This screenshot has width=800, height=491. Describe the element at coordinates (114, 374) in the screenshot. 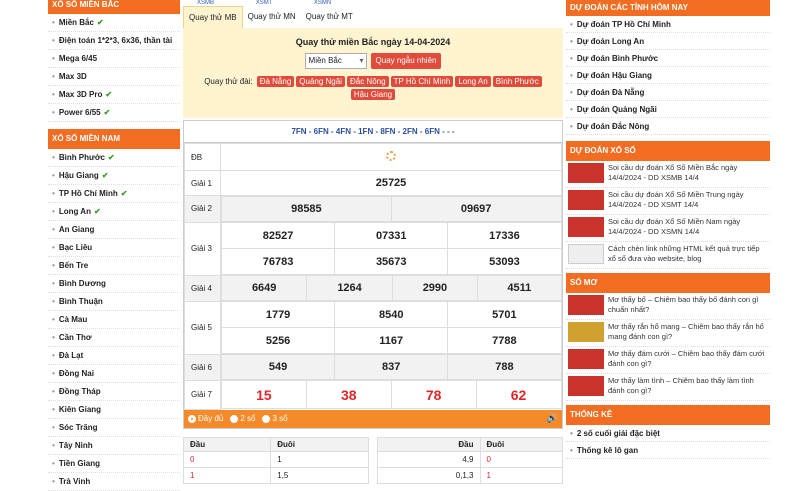

I see `sidebar-item-south: • Đồng Nai` at that location.